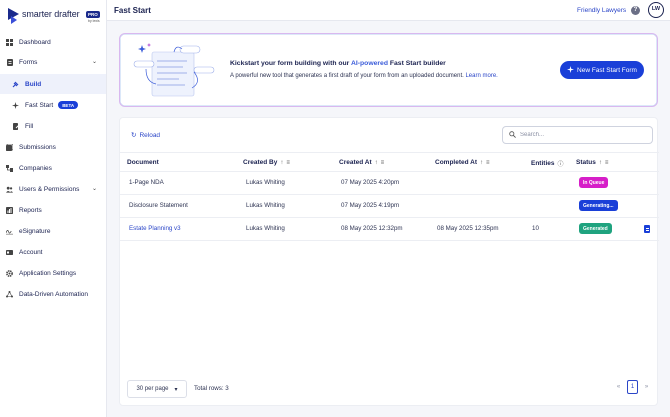 The height and width of the screenshot is (417, 670). Describe the element at coordinates (9, 294) in the screenshot. I see `automation-icon` at that location.